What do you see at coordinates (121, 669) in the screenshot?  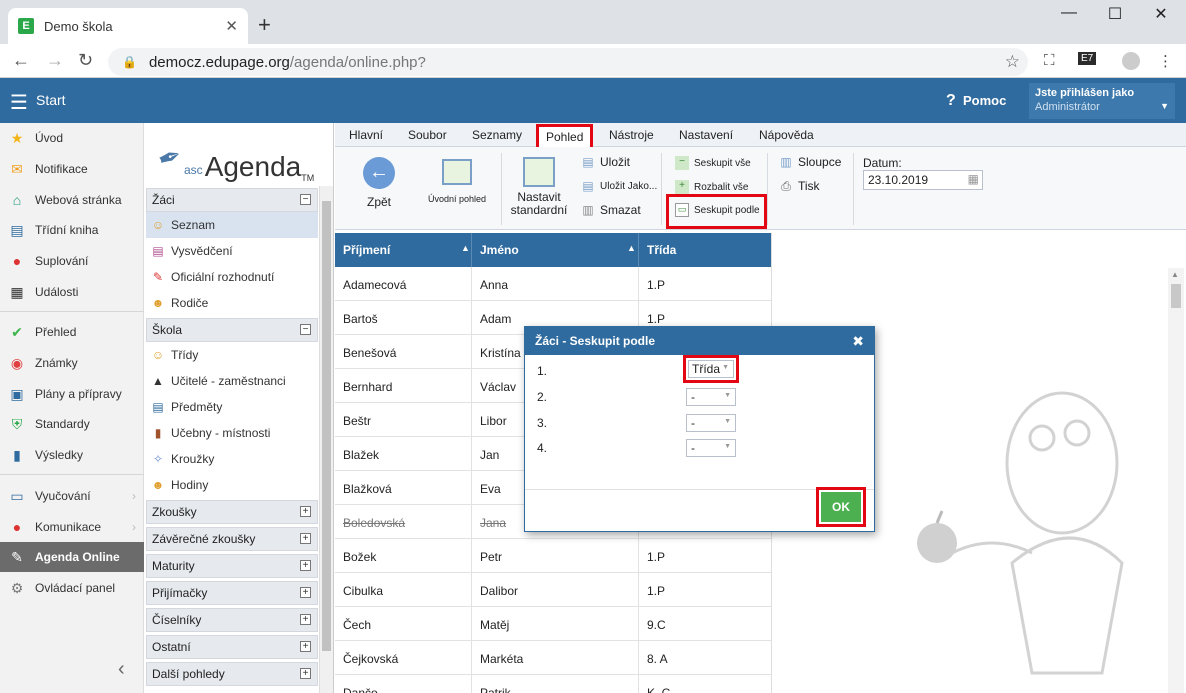 I see `collapse-sidebar-icon: ‹` at bounding box center [121, 669].